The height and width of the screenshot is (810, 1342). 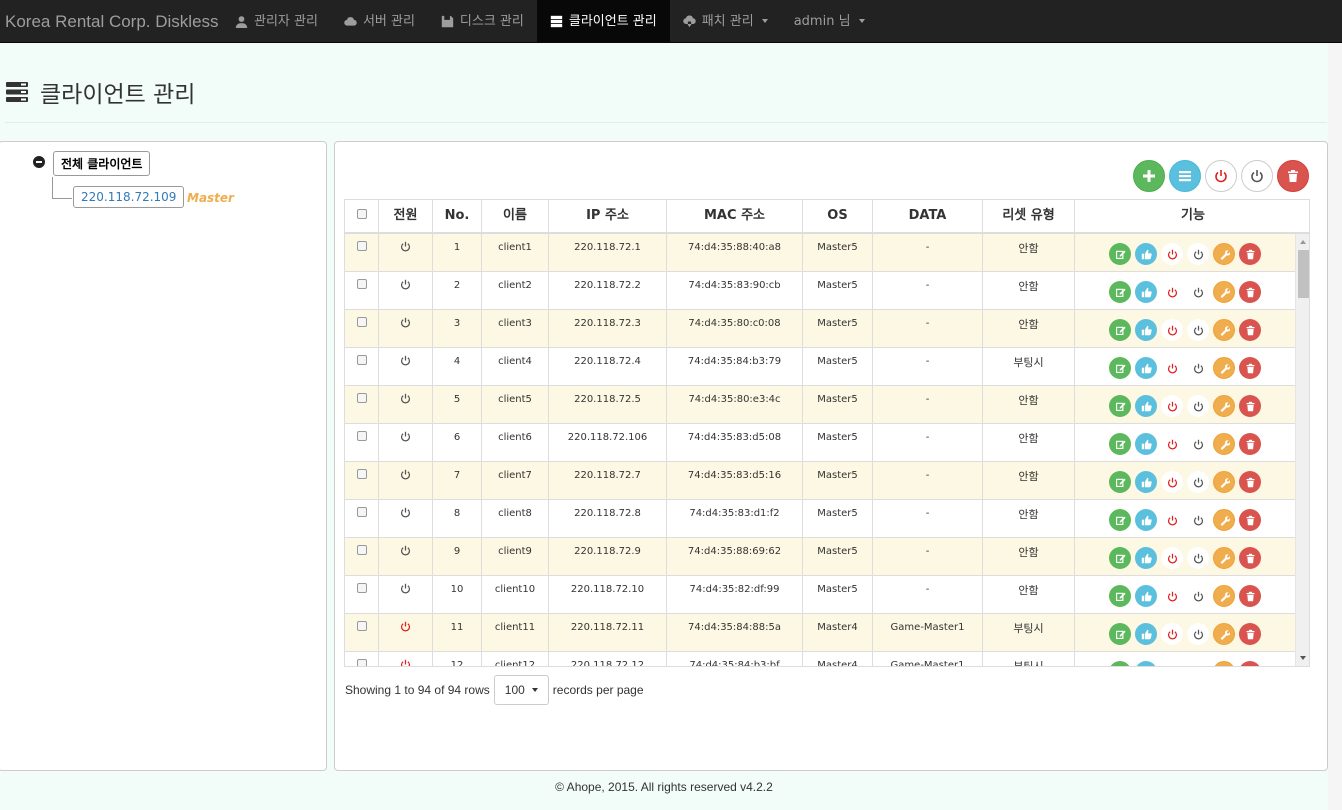 What do you see at coordinates (457, 216) in the screenshot?
I see `column-header: No.` at bounding box center [457, 216].